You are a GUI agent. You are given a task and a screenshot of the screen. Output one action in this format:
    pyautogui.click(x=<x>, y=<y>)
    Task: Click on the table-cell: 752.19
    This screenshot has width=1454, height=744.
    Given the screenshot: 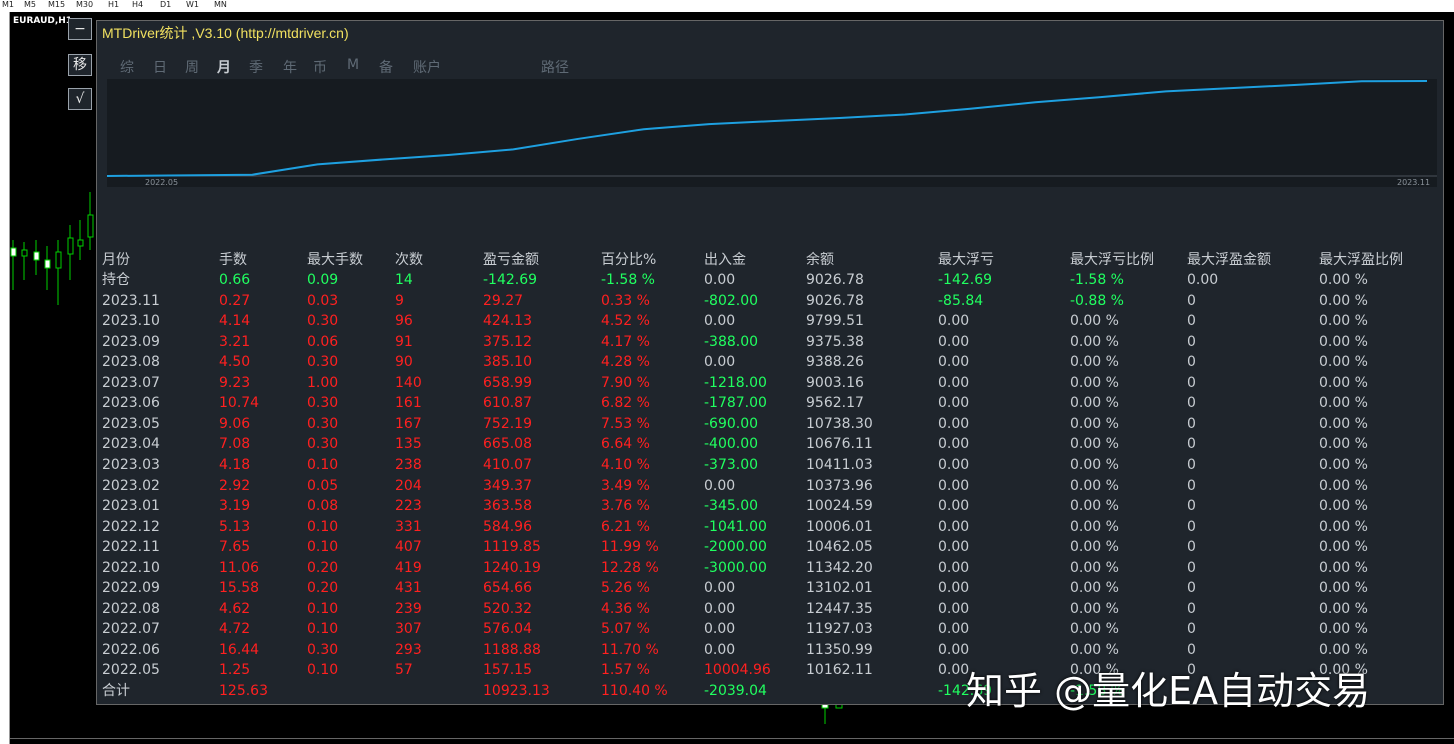 What is the action you would take?
    pyautogui.click(x=507, y=423)
    